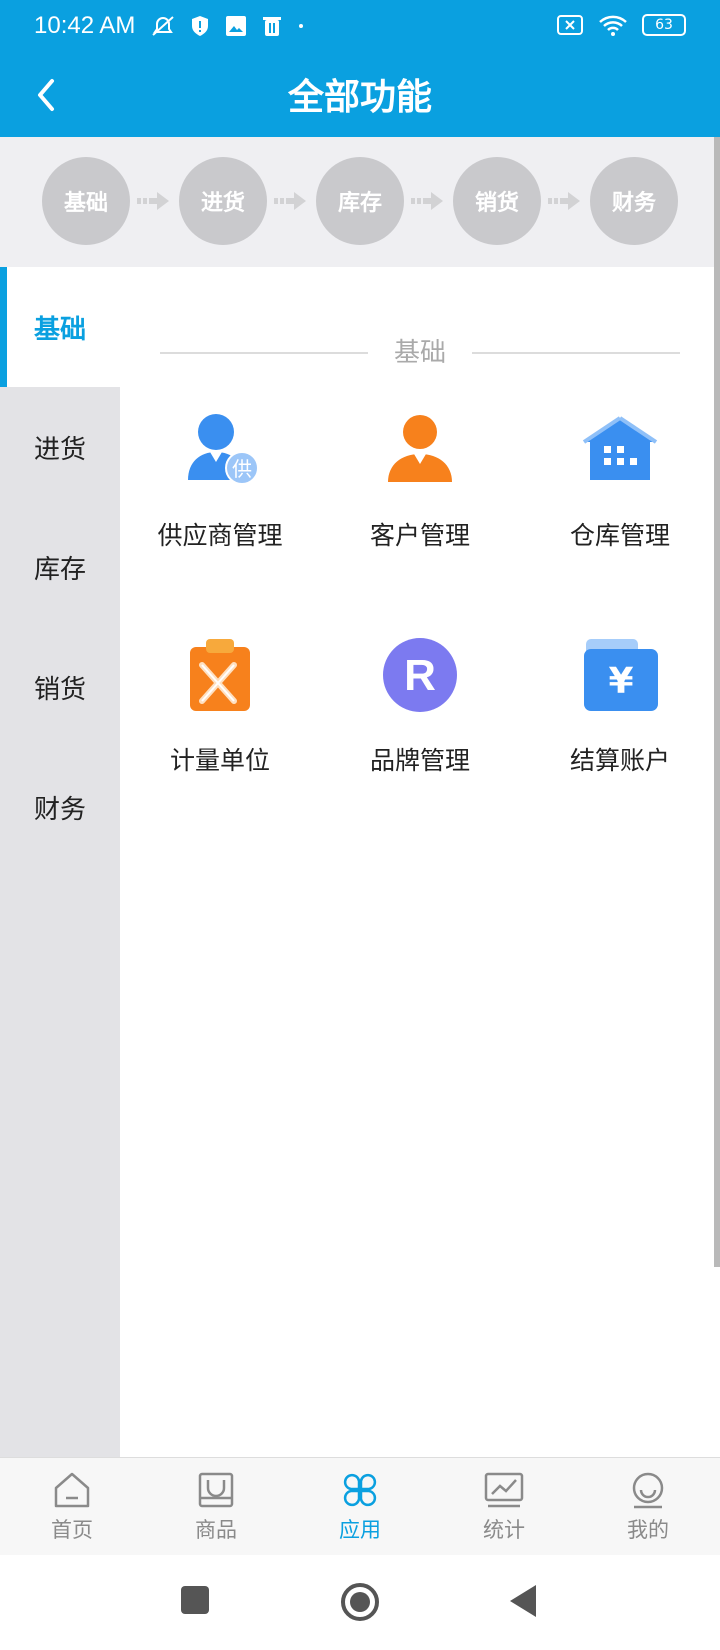 This screenshot has height=1650, width=720. I want to click on tab-label: 我的, so click(648, 1530).